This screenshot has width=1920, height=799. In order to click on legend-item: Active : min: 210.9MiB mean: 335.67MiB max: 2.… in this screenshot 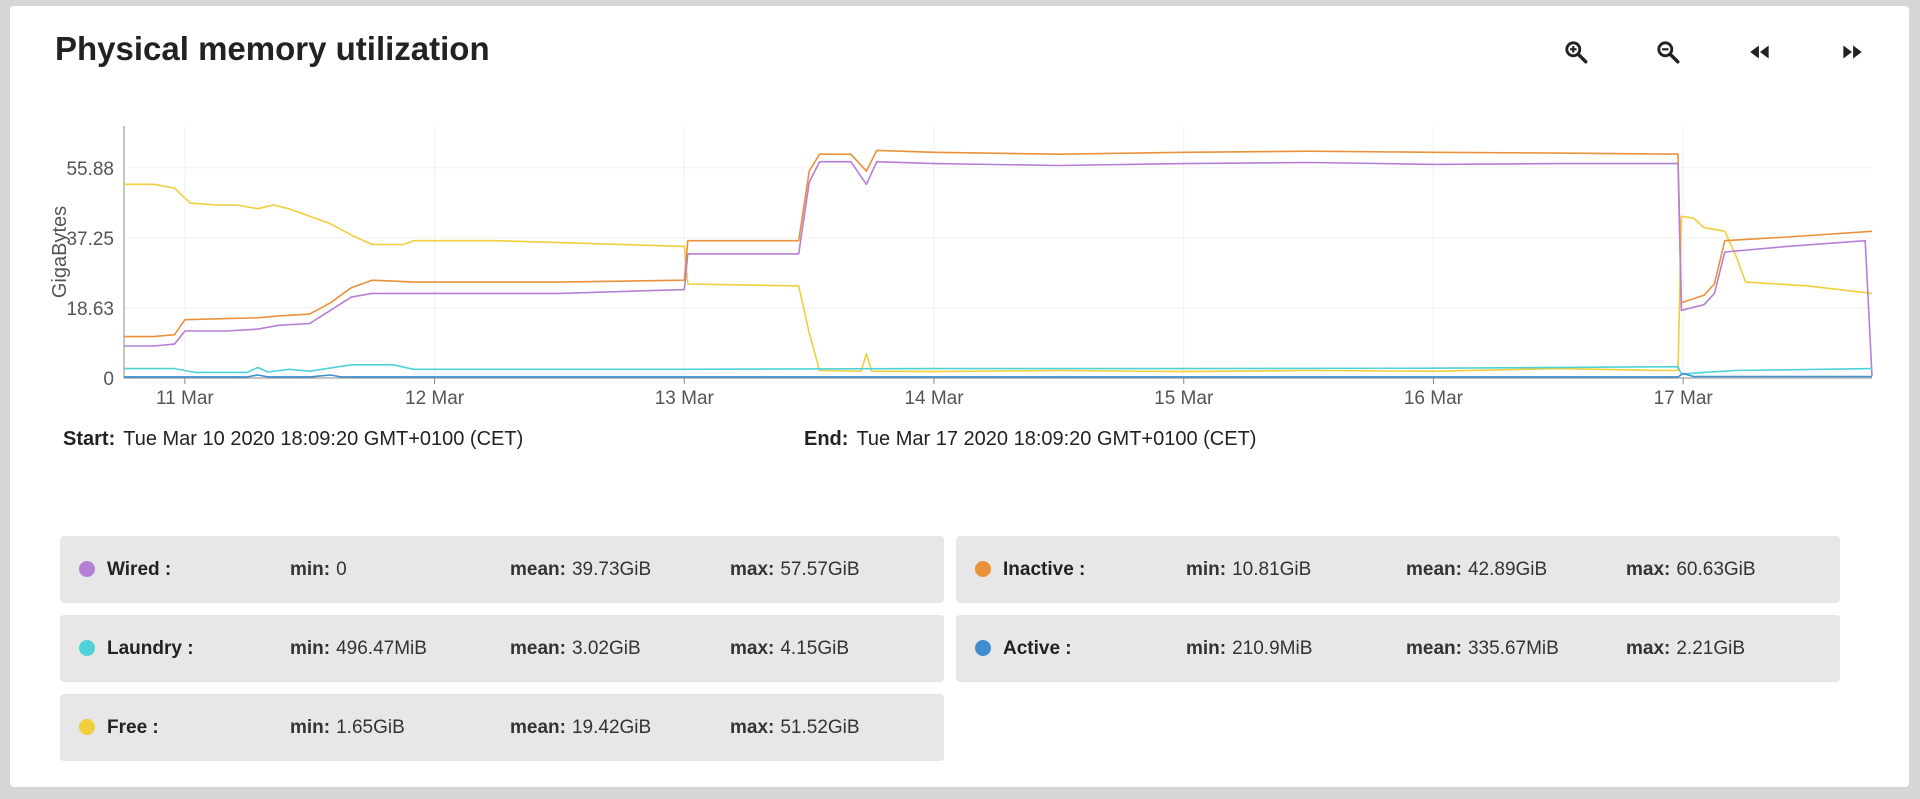, I will do `click(1398, 648)`.